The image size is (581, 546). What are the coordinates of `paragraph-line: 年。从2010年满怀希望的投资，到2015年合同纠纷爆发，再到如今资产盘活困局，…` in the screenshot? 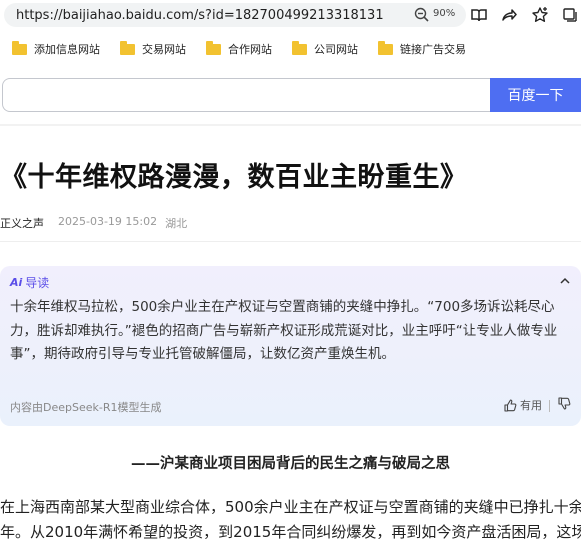 It's located at (290, 532).